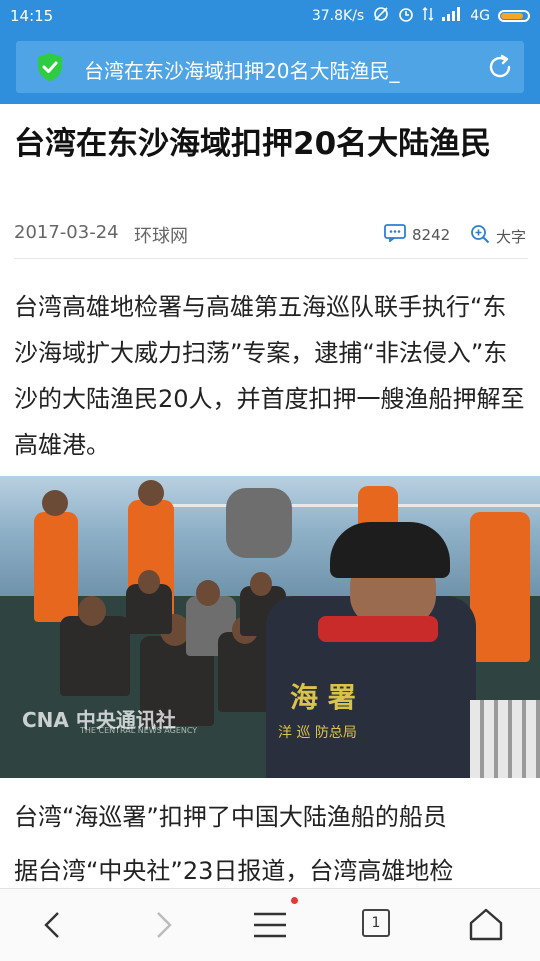 The width and height of the screenshot is (540, 961). What do you see at coordinates (270, 16) in the screenshot?
I see `status-bar: 14:15 37.8K/s 4G` at bounding box center [270, 16].